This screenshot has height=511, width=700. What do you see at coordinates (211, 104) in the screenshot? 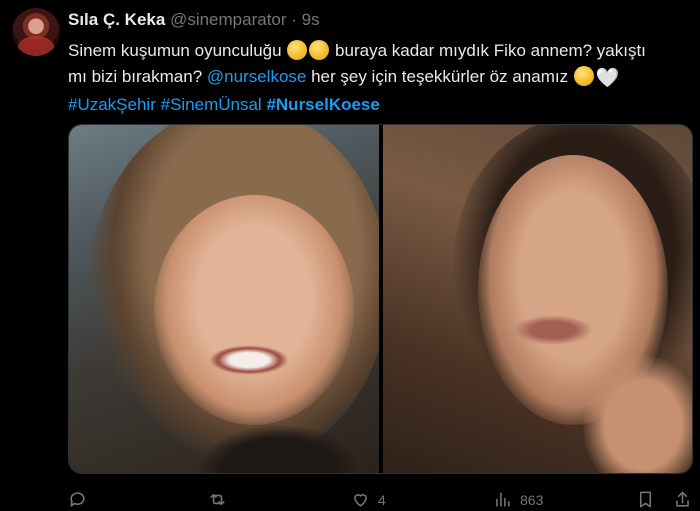
I see `hashtag-link: #SinemÜnsal` at bounding box center [211, 104].